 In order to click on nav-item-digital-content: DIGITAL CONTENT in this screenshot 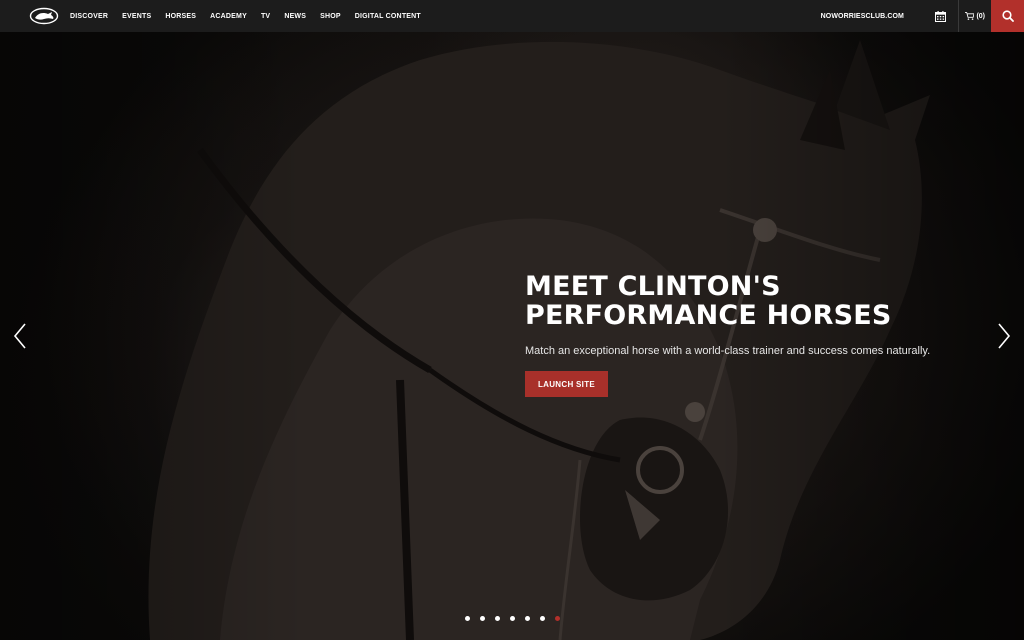, I will do `click(388, 16)`.